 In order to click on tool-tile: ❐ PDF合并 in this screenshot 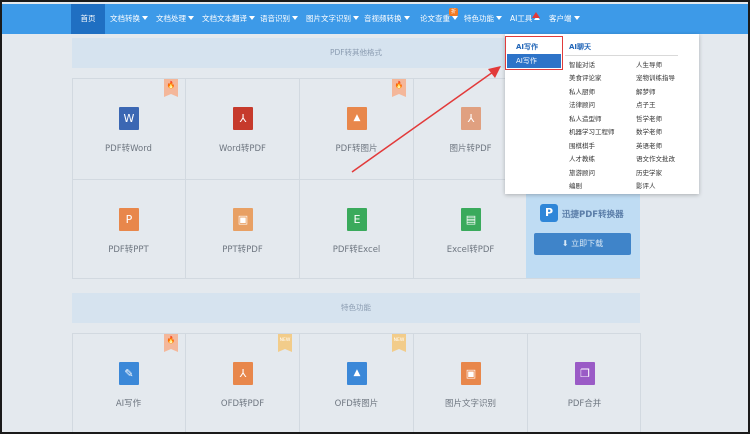, I will do `click(584, 383)`.